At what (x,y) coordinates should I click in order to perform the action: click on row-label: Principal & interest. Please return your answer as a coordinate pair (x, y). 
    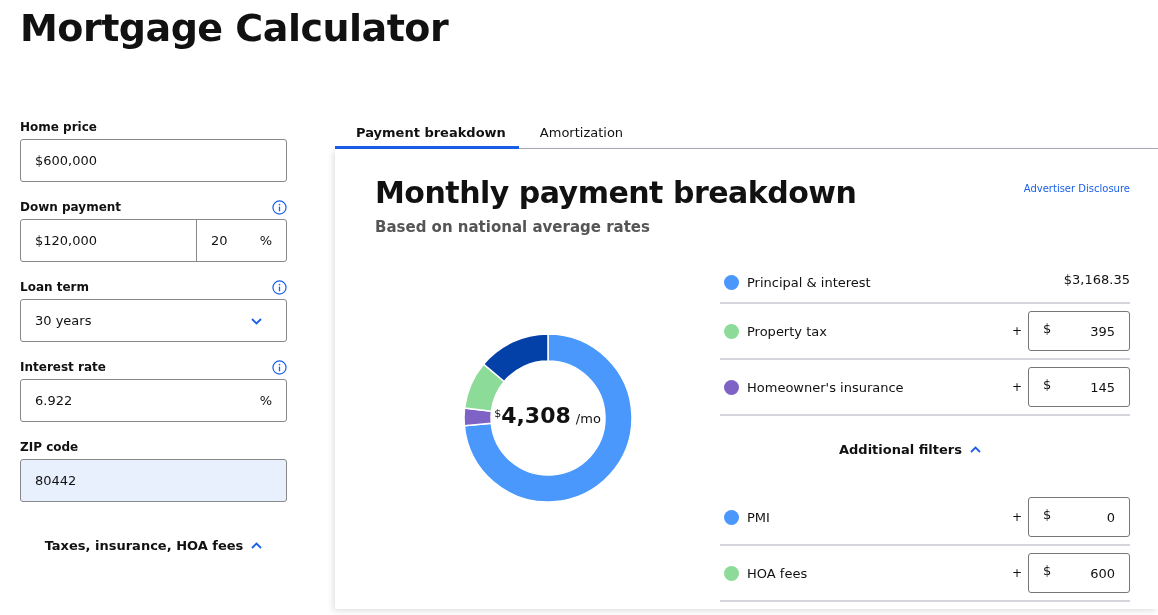
    Looking at the image, I should click on (809, 282).